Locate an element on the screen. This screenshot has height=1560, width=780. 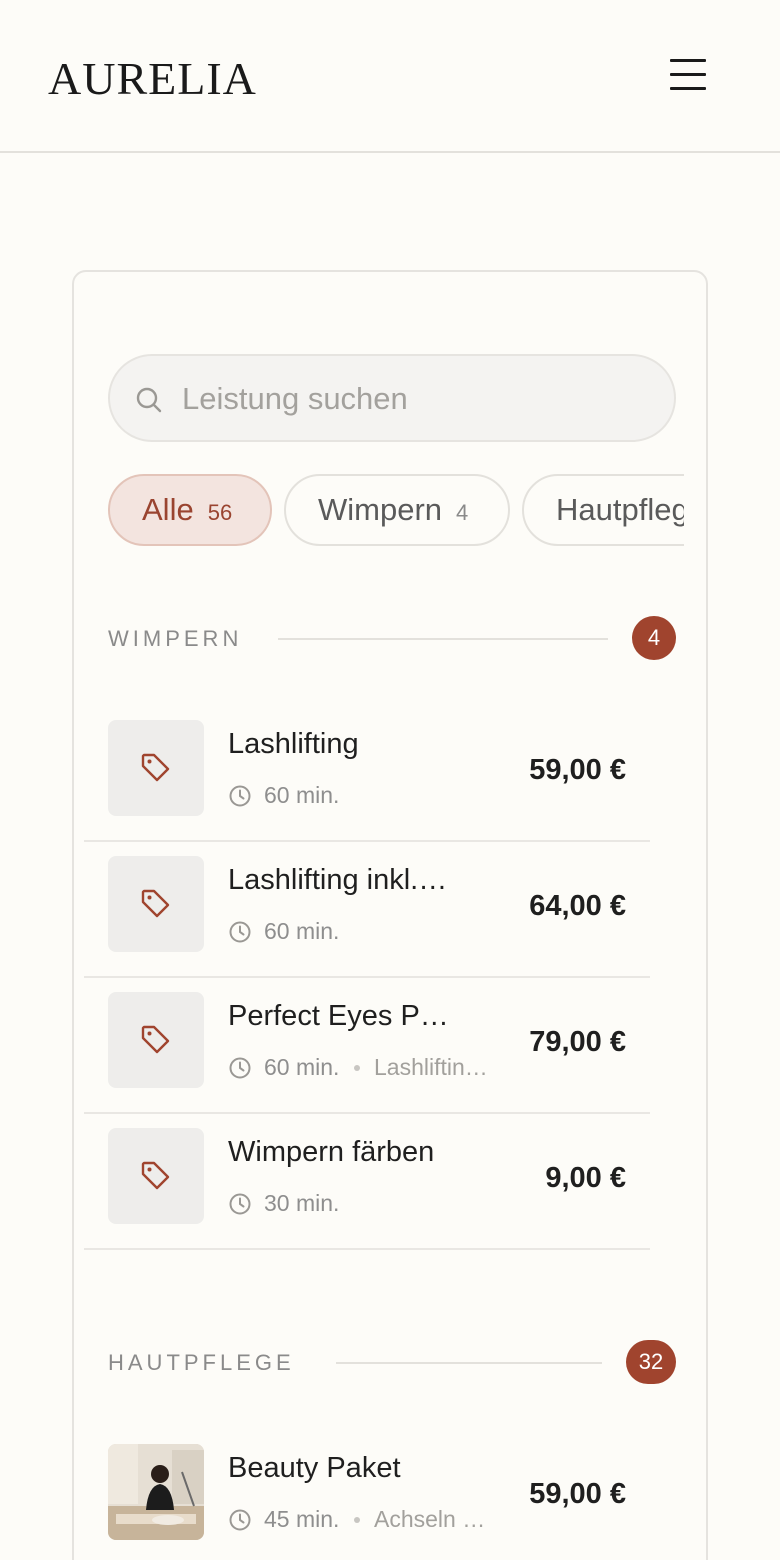
service-name: Wimpern färben is located at coordinates (331, 1152).